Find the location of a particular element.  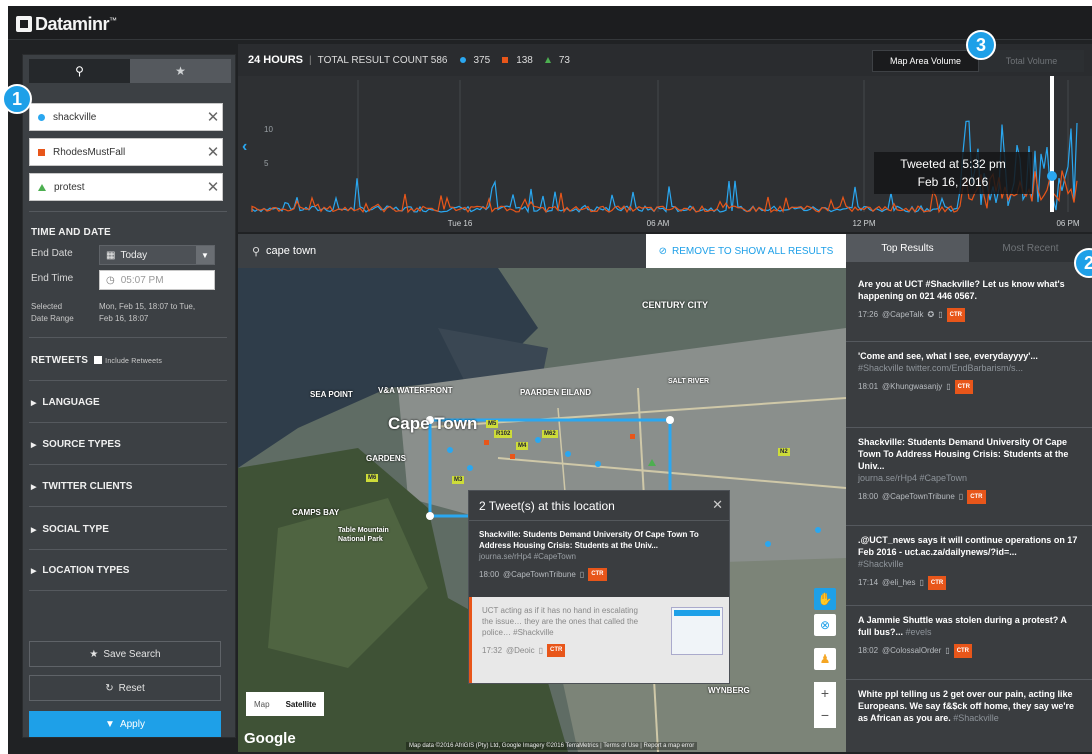

map-type-toggle: Map Satellite is located at coordinates (285, 704).